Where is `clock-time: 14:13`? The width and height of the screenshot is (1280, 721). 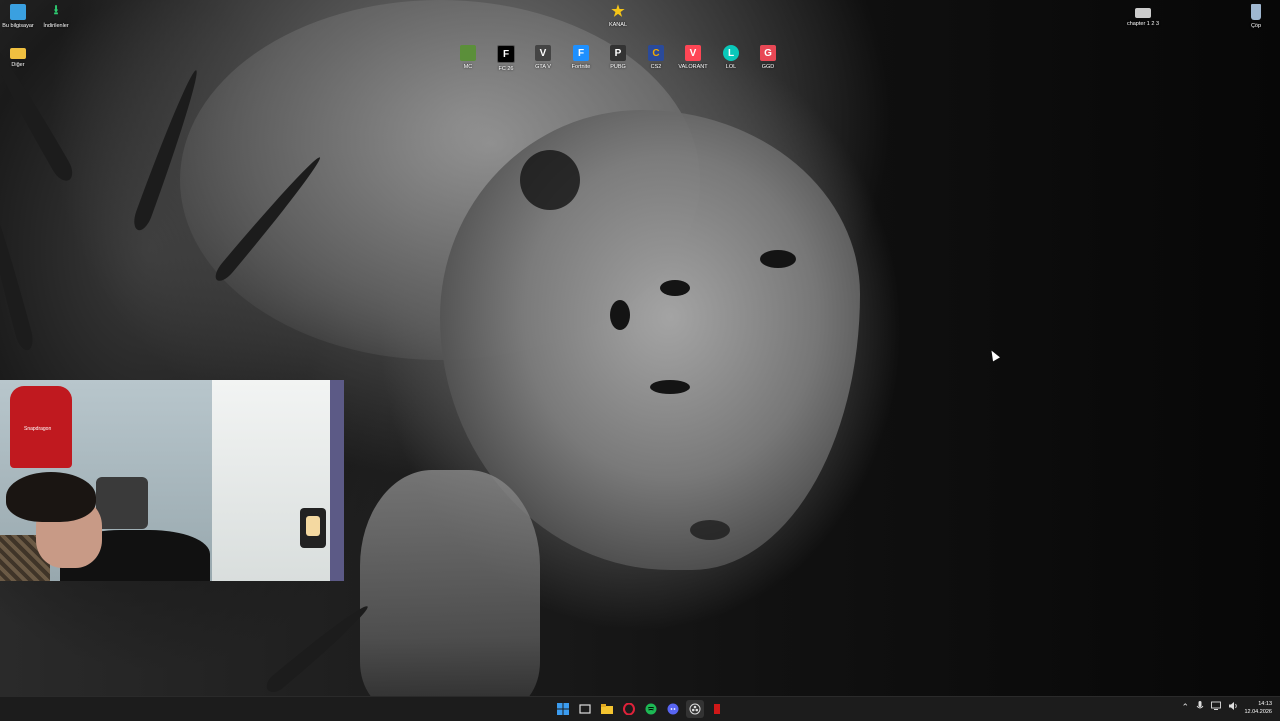 clock-time: 14:13 is located at coordinates (1265, 704).